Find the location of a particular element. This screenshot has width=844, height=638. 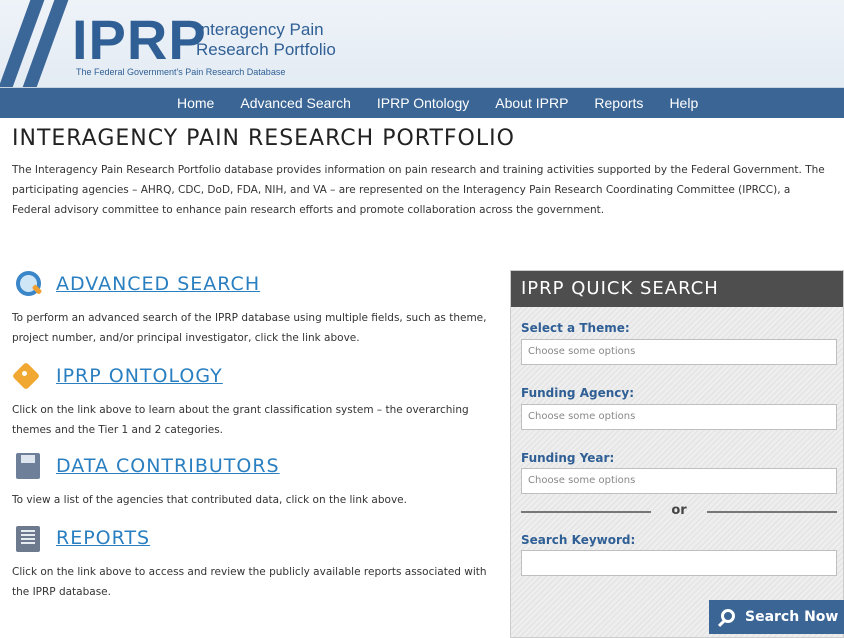

search-now-button: Search Now is located at coordinates (776, 617).